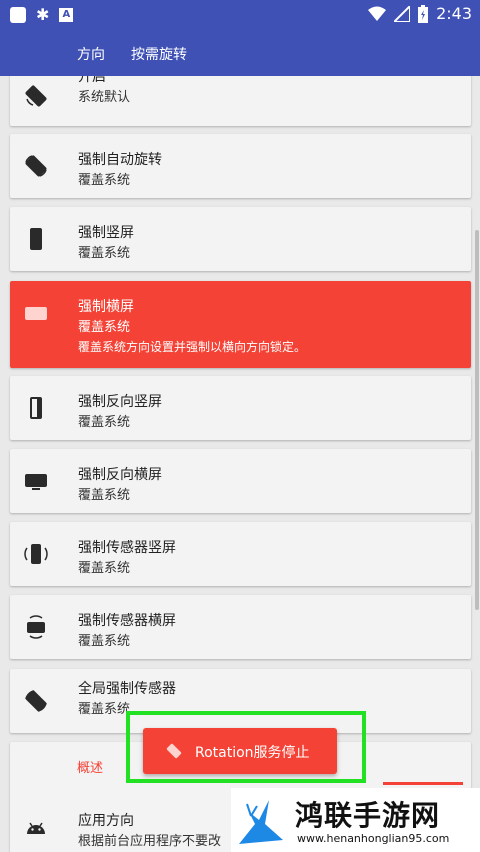  Describe the element at coordinates (120, 475) in the screenshot. I see `card-title: 强制反向横屏` at that location.